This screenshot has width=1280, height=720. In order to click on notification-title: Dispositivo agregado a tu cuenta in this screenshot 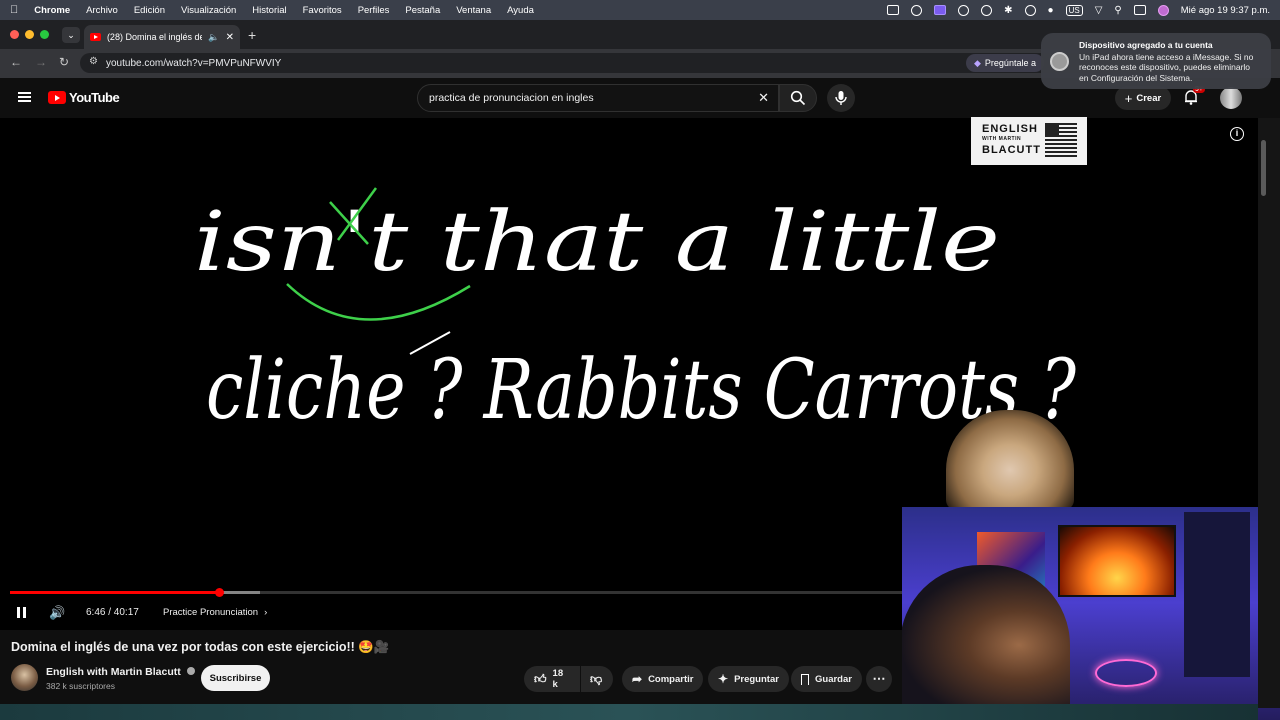, I will do `click(1146, 45)`.